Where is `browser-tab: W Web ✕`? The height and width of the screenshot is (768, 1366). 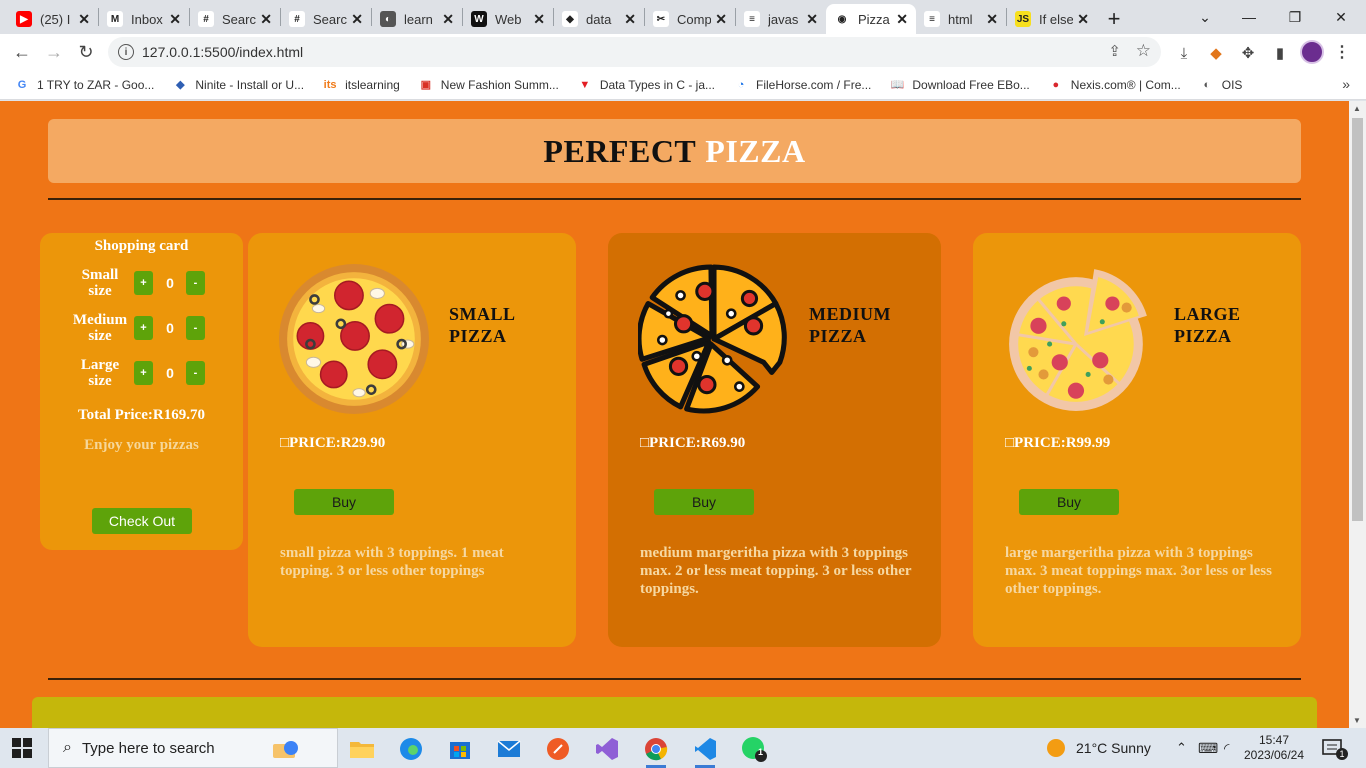 browser-tab: W Web ✕ is located at coordinates (508, 19).